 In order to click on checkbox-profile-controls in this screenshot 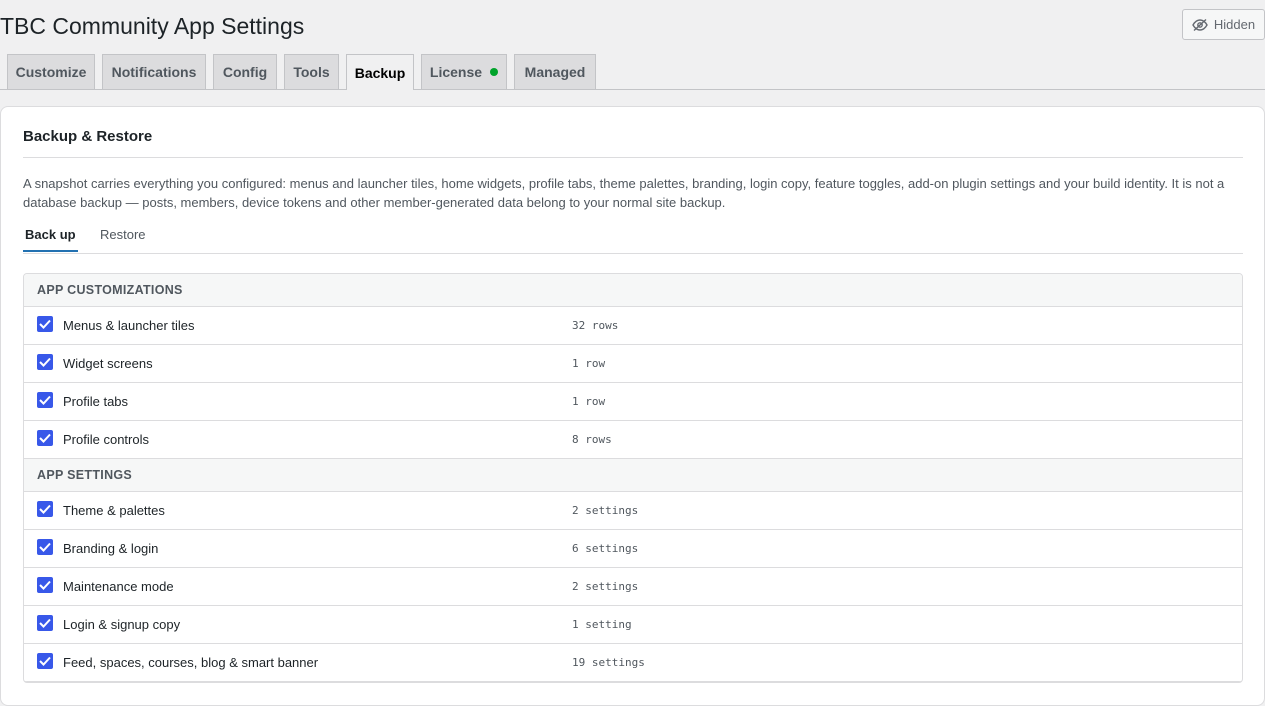, I will do `click(45, 438)`.